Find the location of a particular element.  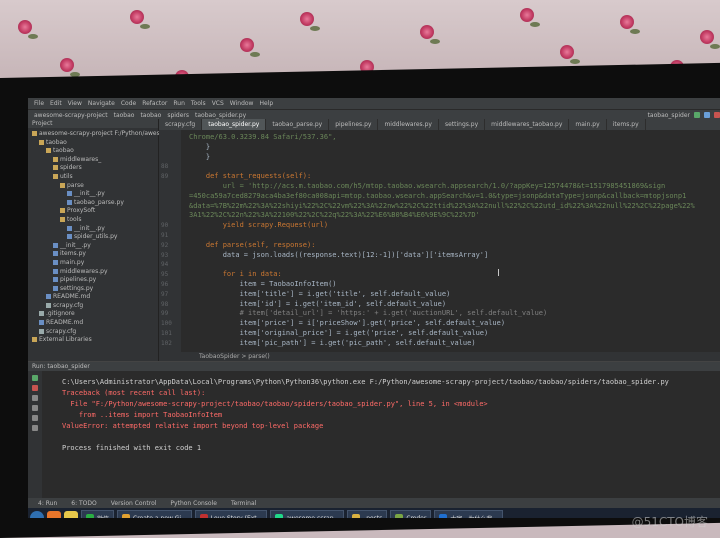

tree-item: External Libraries is located at coordinates (93, 340).